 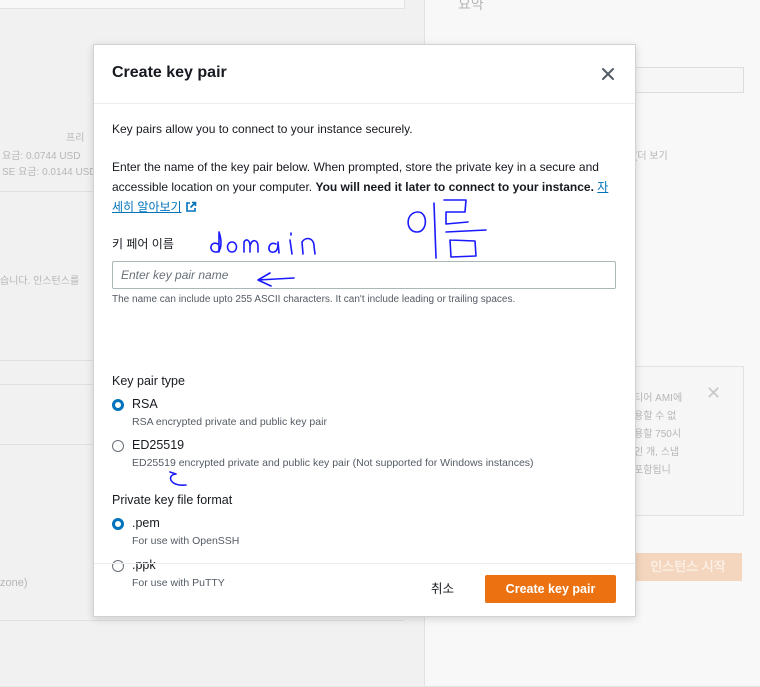 I want to click on background-text: 프리, so click(x=75, y=138).